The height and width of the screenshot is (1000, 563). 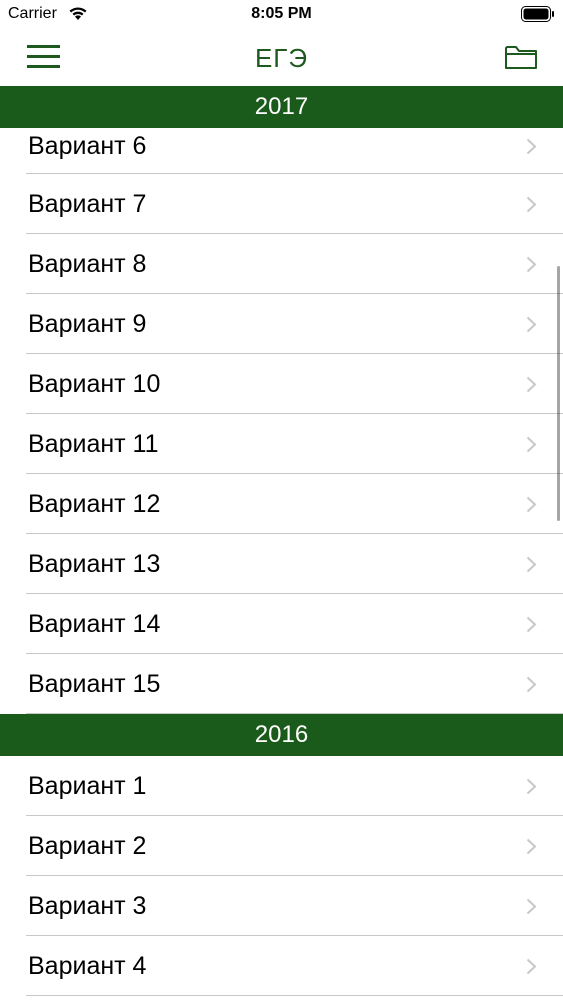 I want to click on list-item-label: Вариант 12, so click(x=94, y=504).